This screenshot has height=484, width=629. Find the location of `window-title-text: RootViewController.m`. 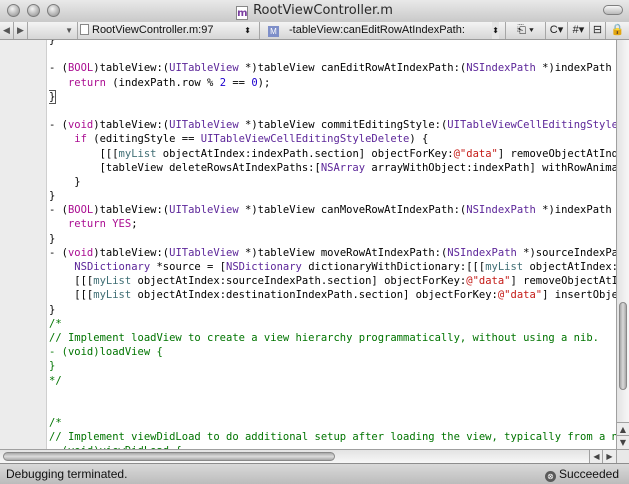

window-title-text: RootViewController.m is located at coordinates (323, 10).